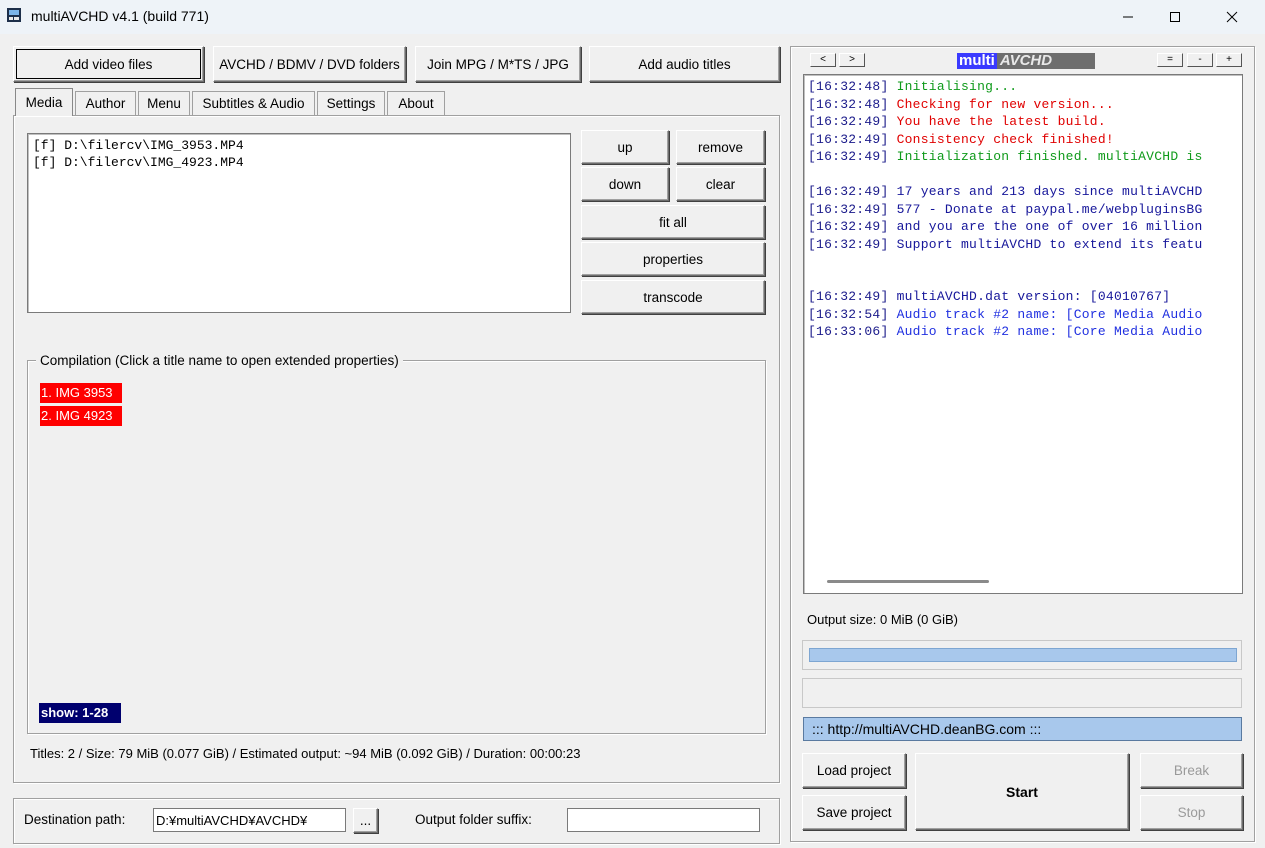  Describe the element at coordinates (673, 259) in the screenshot. I see `properties-button: properties` at that location.